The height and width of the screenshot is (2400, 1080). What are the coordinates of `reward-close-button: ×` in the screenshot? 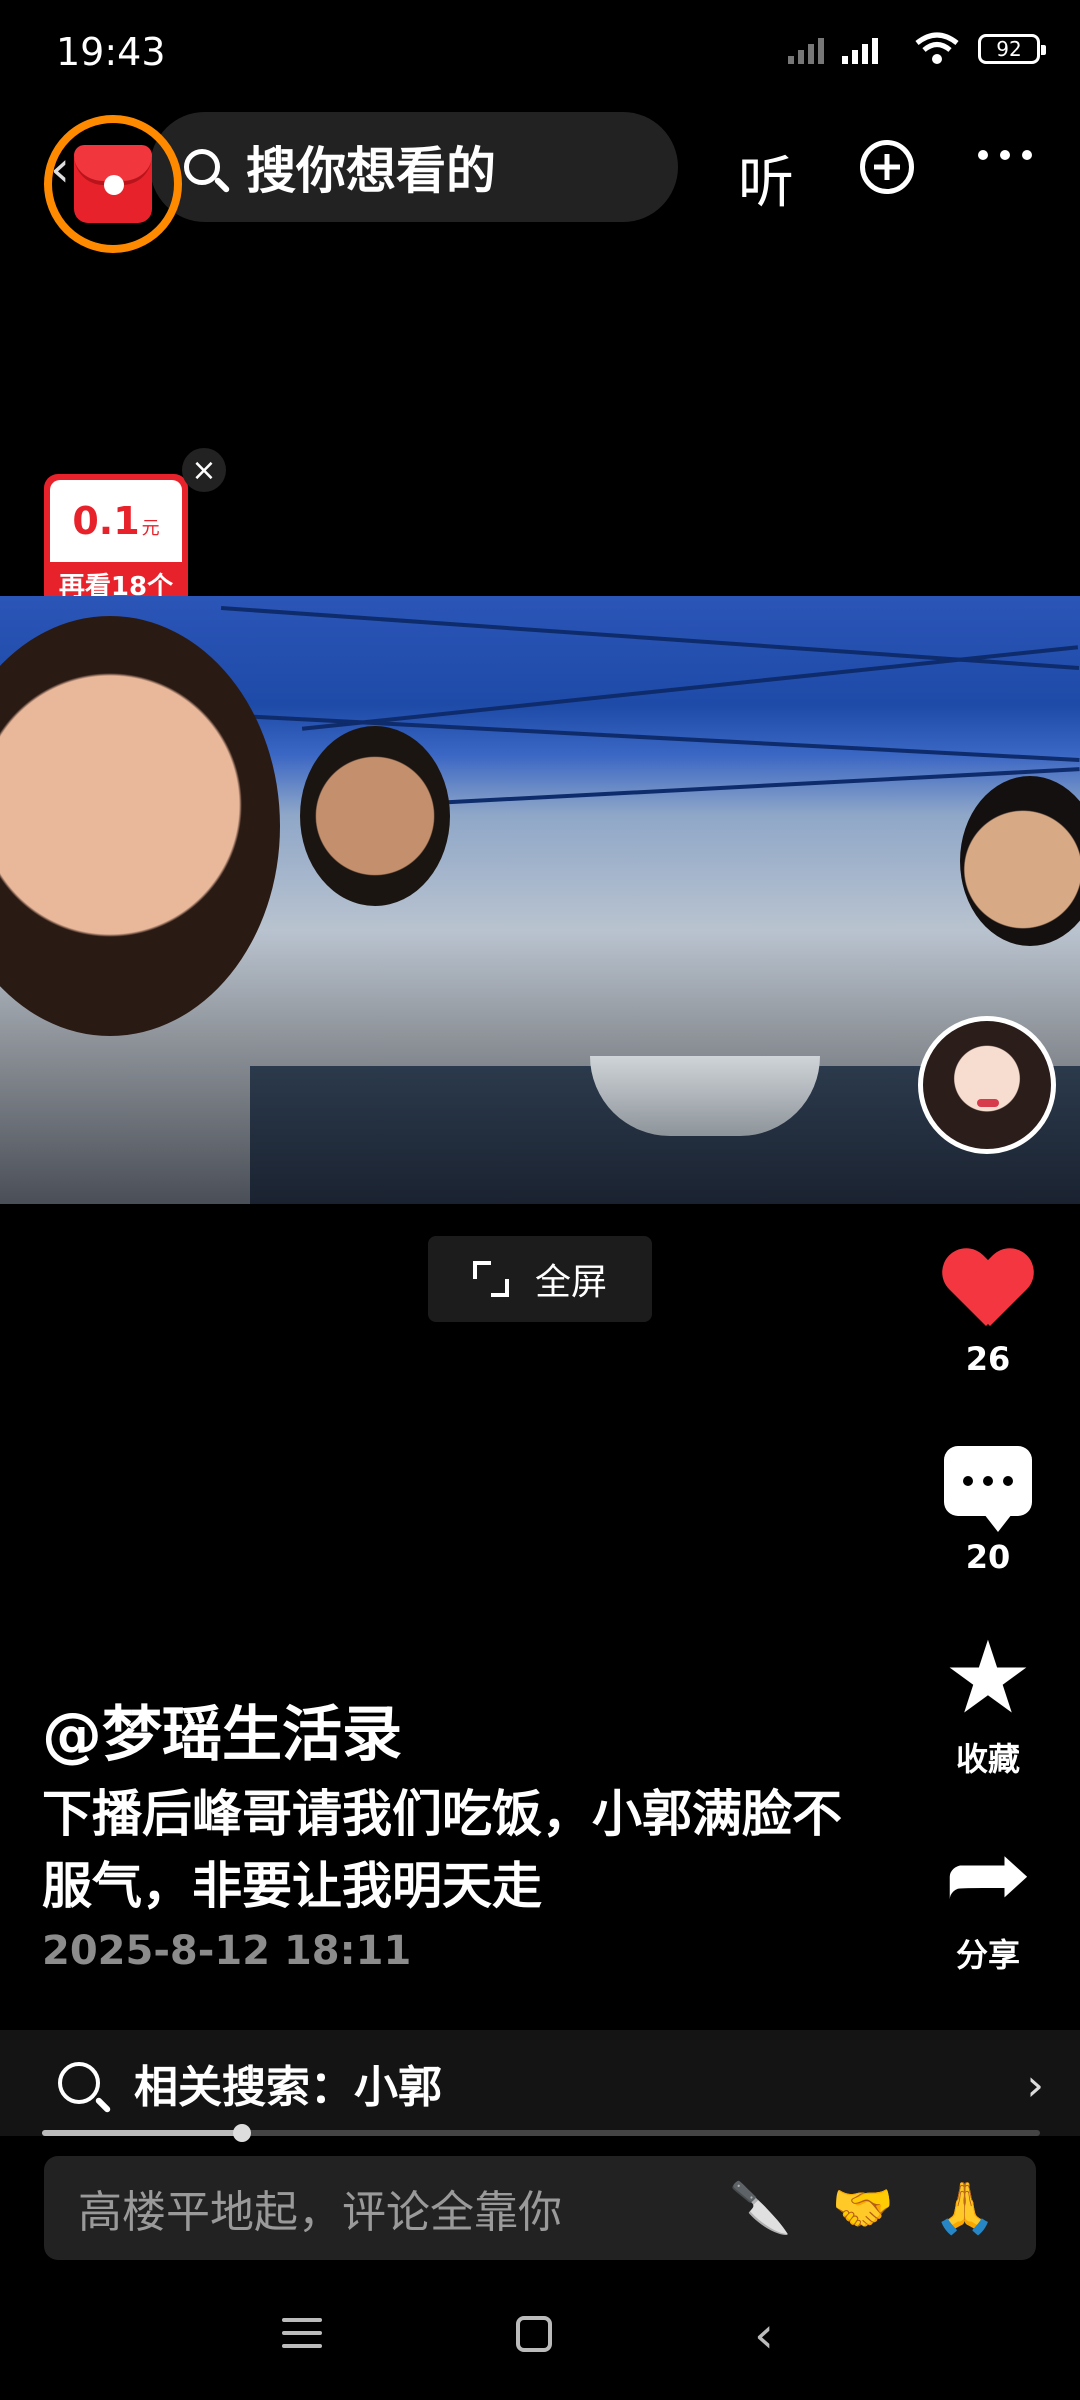 It's located at (204, 470).